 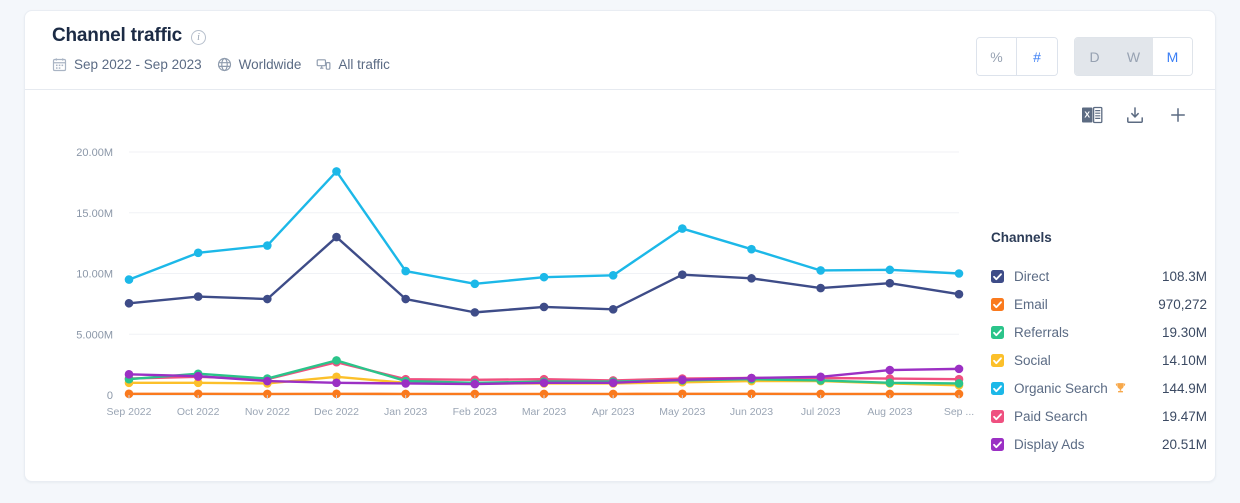 I want to click on y-axis-tick-label: 20.00M, so click(x=94, y=153).